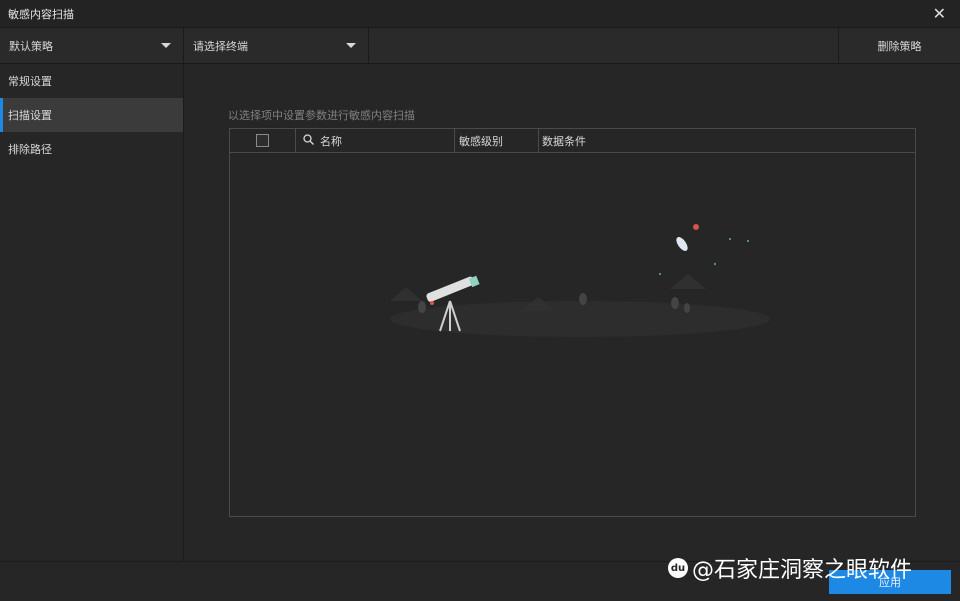 This screenshot has width=960, height=601. I want to click on search-icon, so click(308, 140).